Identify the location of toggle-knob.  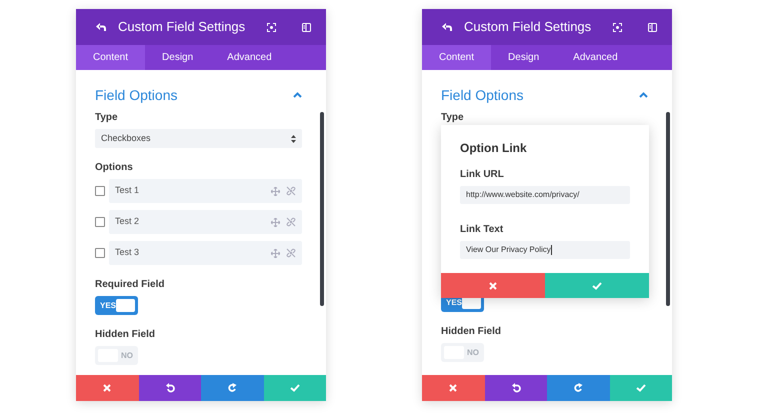
(125, 305).